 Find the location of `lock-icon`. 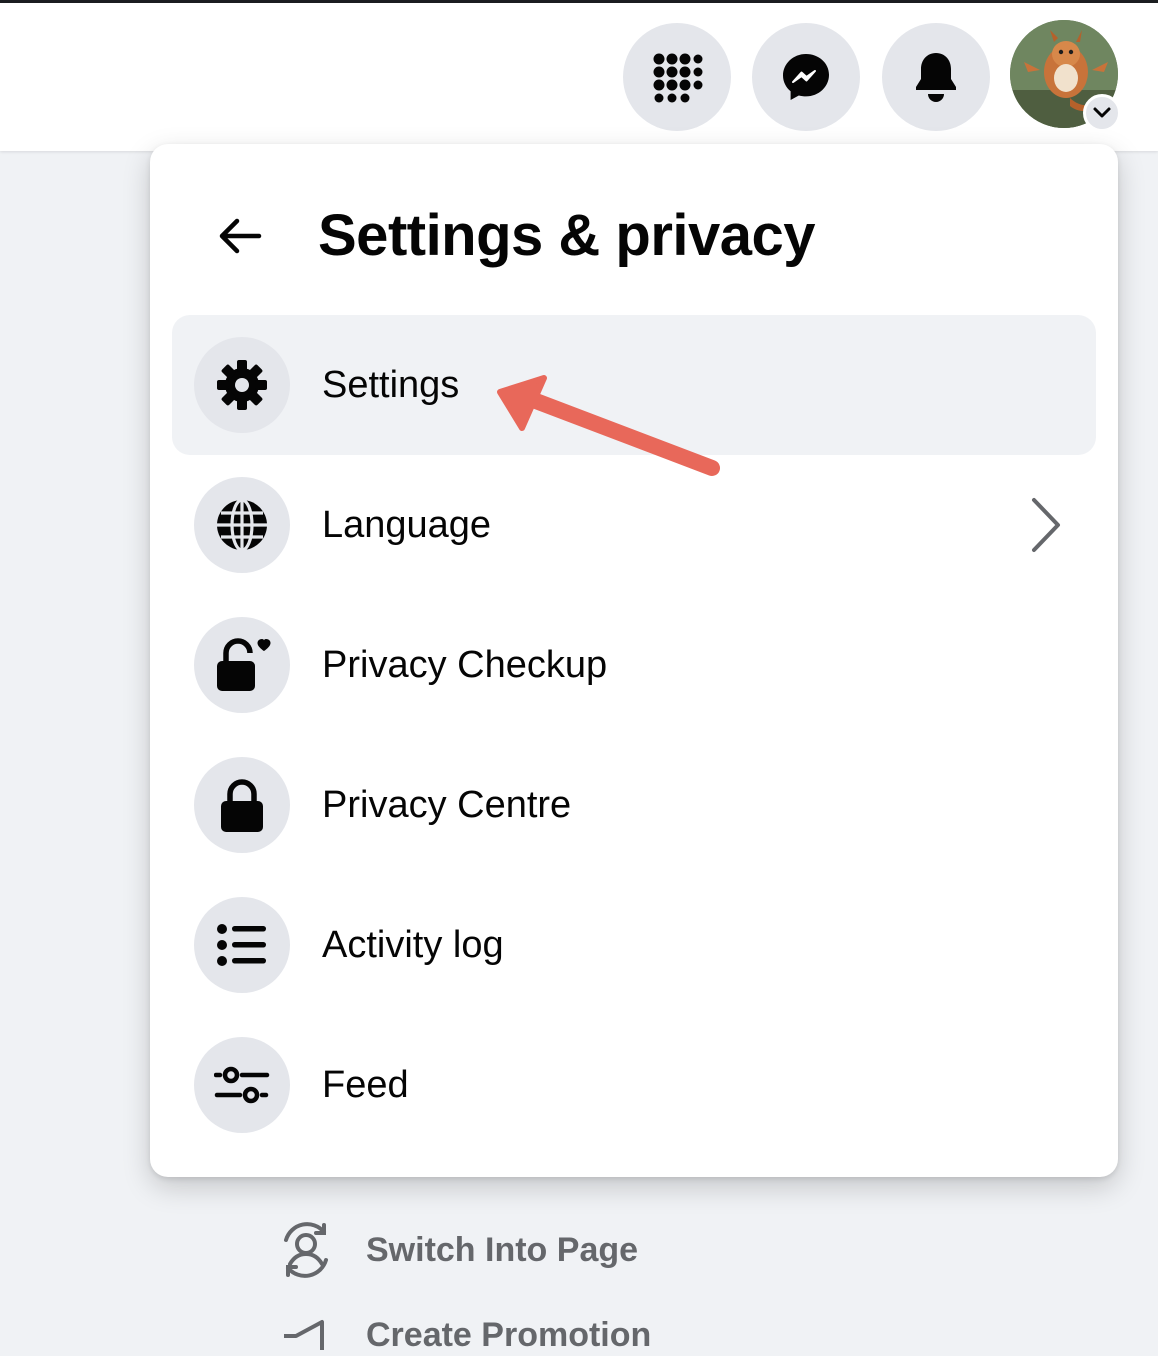

lock-icon is located at coordinates (242, 805).